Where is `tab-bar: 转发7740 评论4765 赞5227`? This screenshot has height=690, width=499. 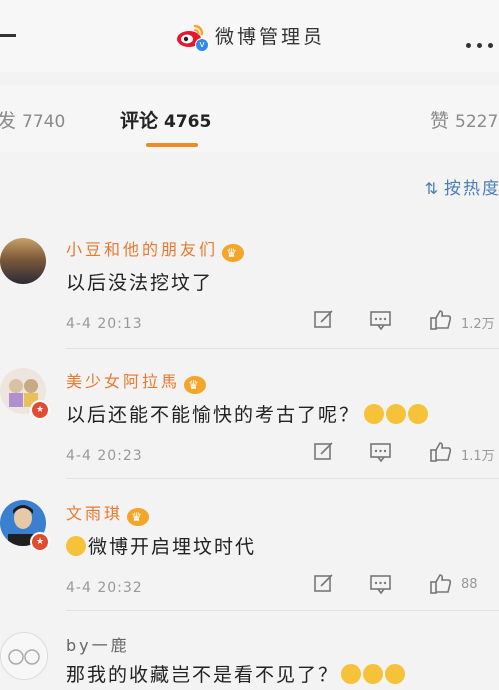
tab-bar: 转发7740 评论4765 赞5227 is located at coordinates (249, 119).